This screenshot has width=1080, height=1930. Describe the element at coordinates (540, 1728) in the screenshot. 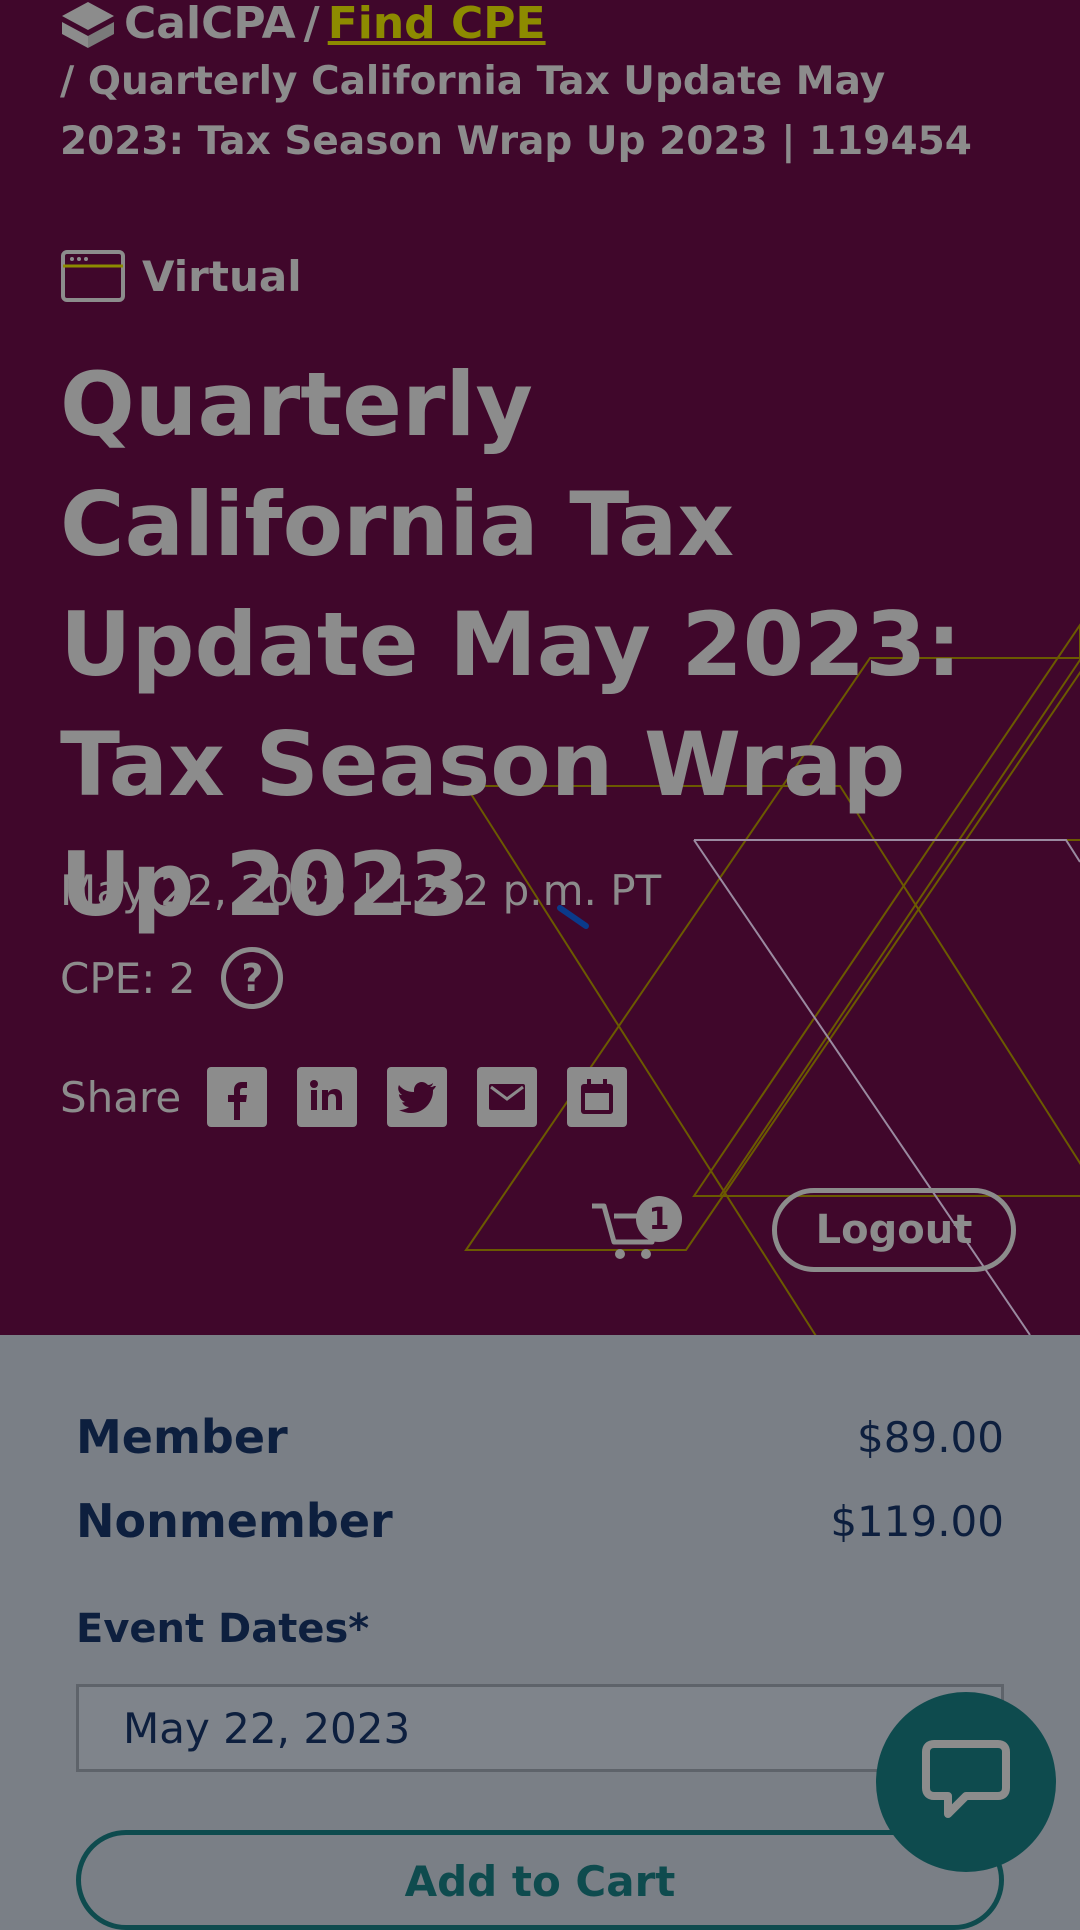

I see `event-date-select: May 22, 2023` at that location.